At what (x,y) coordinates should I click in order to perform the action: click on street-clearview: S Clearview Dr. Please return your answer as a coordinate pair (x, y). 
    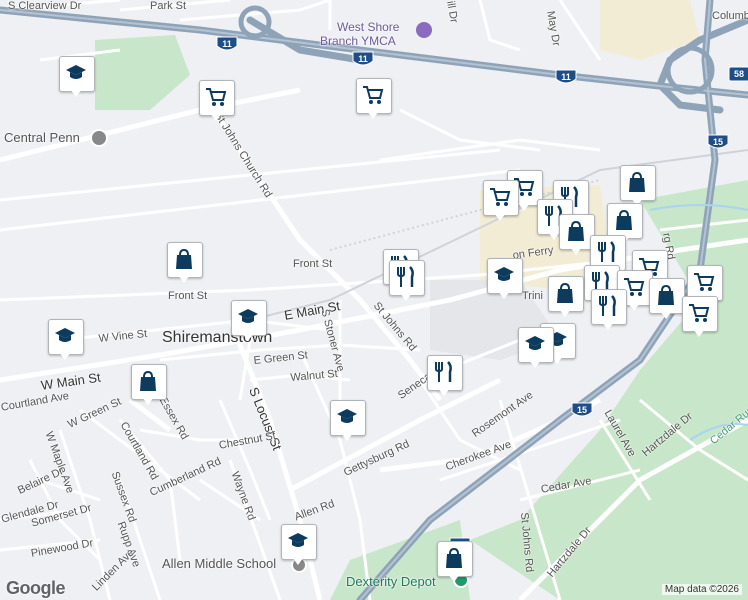
    Looking at the image, I should click on (45, 6).